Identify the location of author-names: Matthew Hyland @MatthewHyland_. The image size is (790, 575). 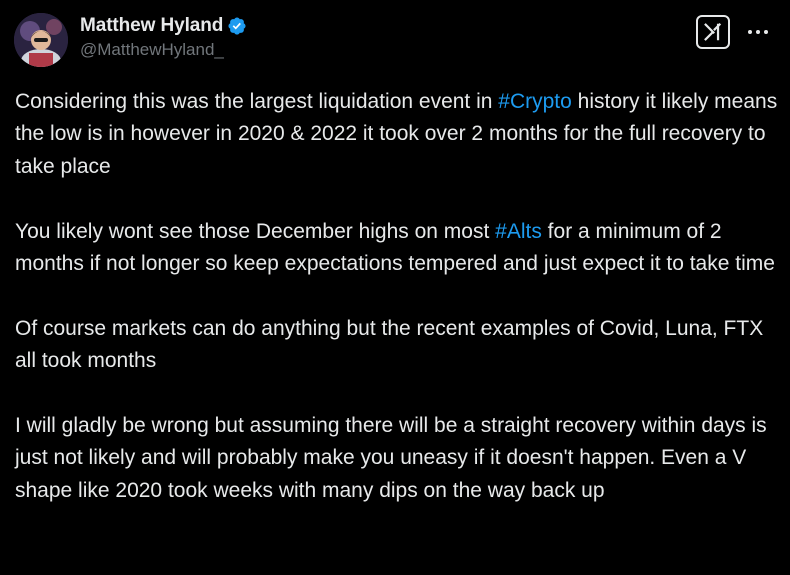
(163, 37).